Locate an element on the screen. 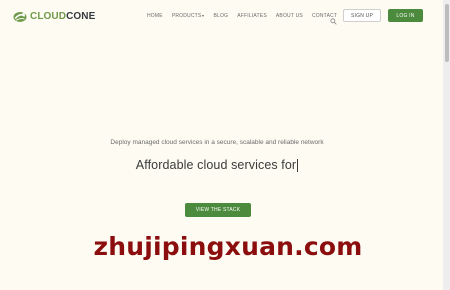 This screenshot has width=450, height=290. nav-item-label: AFFILIATES is located at coordinates (252, 16).